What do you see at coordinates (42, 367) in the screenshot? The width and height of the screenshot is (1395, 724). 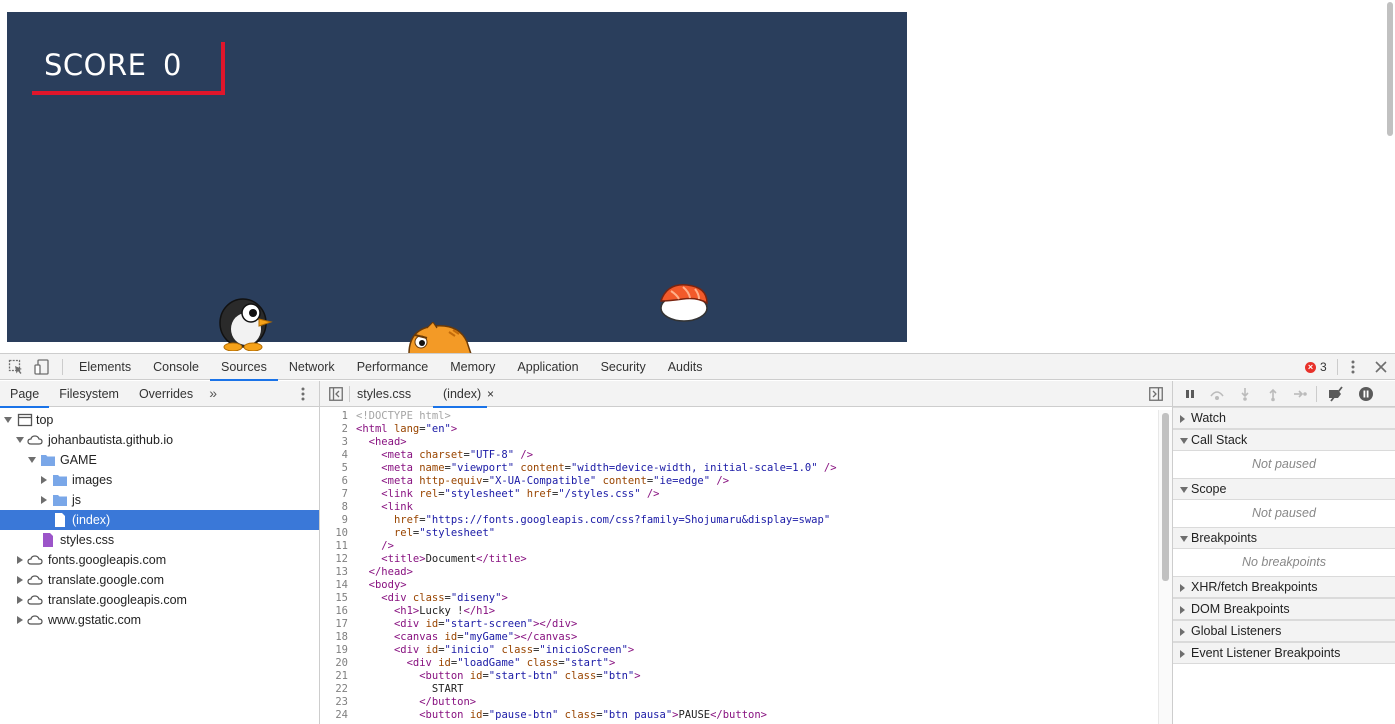 I see `device-toolbar-icon` at bounding box center [42, 367].